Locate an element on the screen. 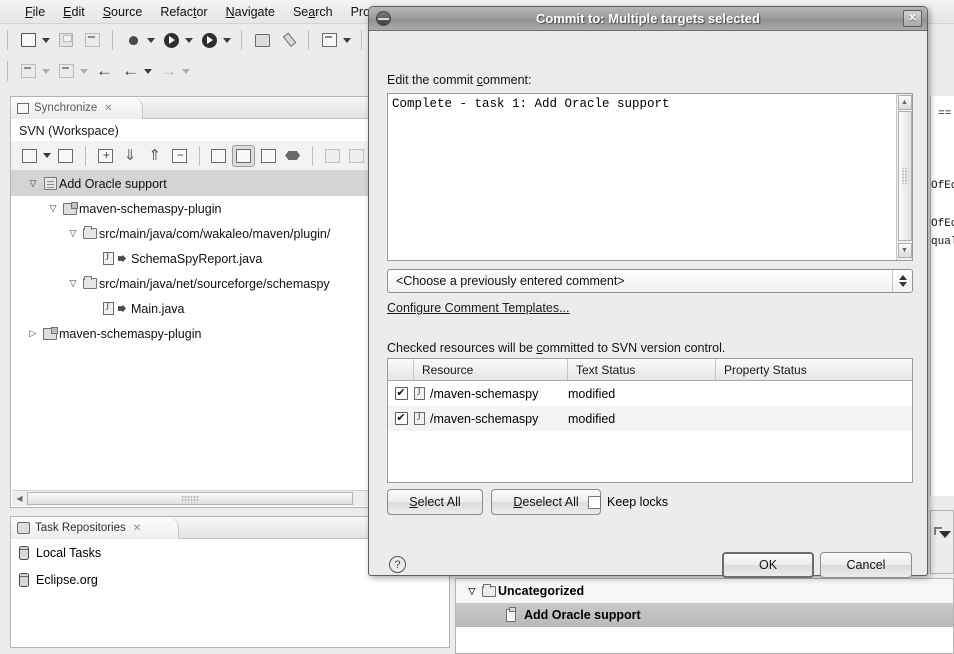 The width and height of the screenshot is (954, 654). new-wizard-icon is located at coordinates (28, 40).